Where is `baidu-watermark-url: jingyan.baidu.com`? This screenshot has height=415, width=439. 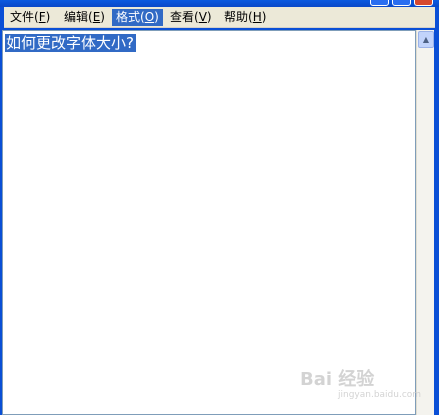
baidu-watermark-url: jingyan.baidu.com is located at coordinates (380, 395).